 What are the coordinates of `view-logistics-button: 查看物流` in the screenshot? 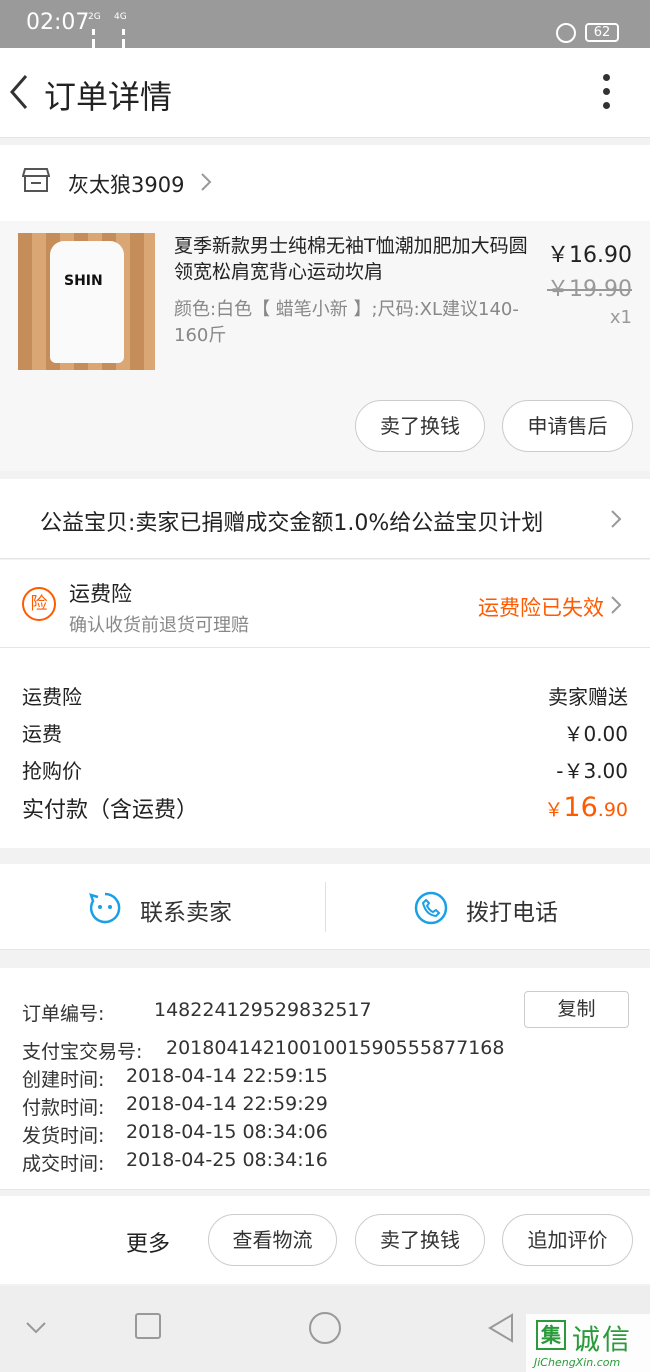 It's located at (272, 1240).